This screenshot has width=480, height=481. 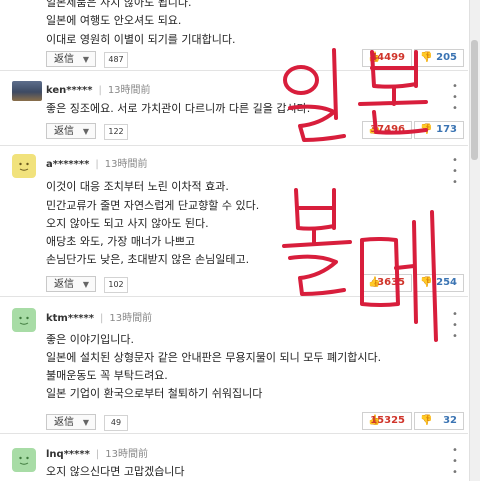 What do you see at coordinates (116, 423) in the screenshot?
I see `reply-count-badge: 49` at bounding box center [116, 423].